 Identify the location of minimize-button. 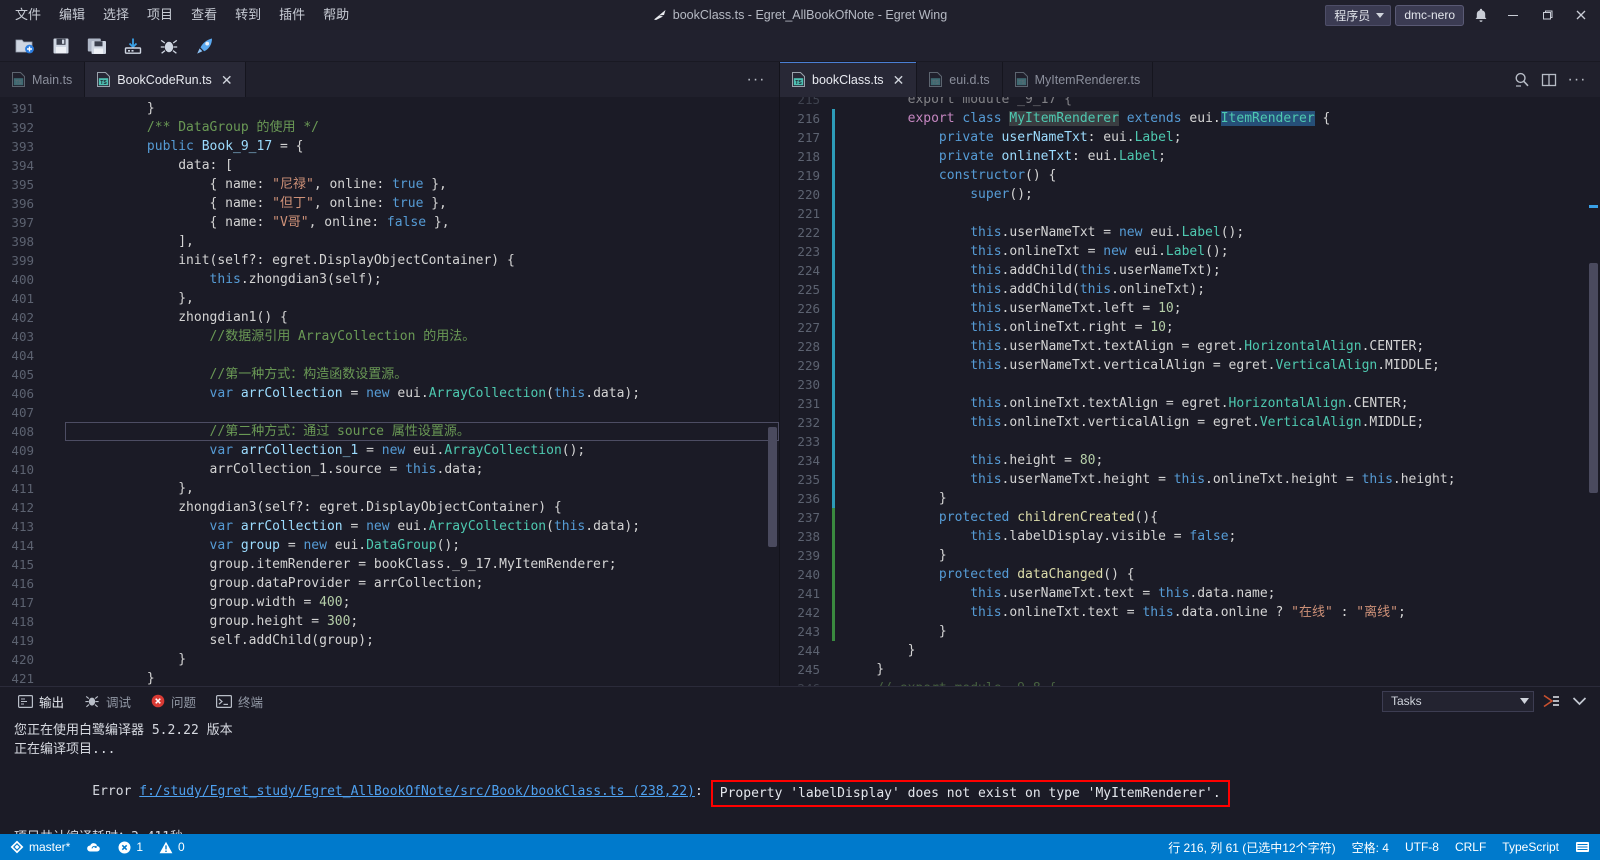
(1513, 15).